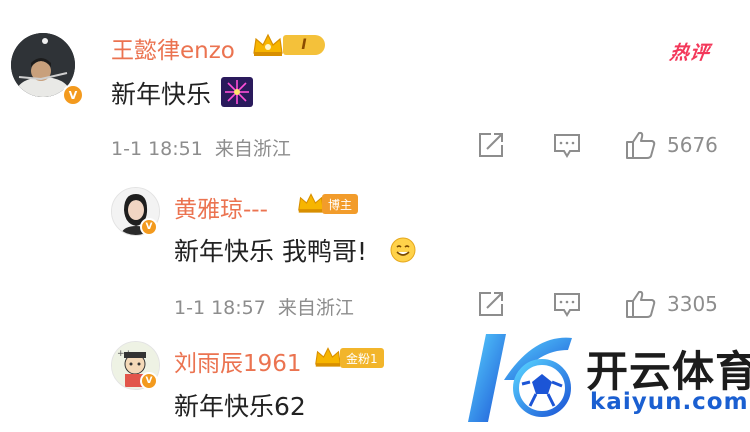  Describe the element at coordinates (182, 94) in the screenshot. I see `comment-text: 新年快乐` at that location.